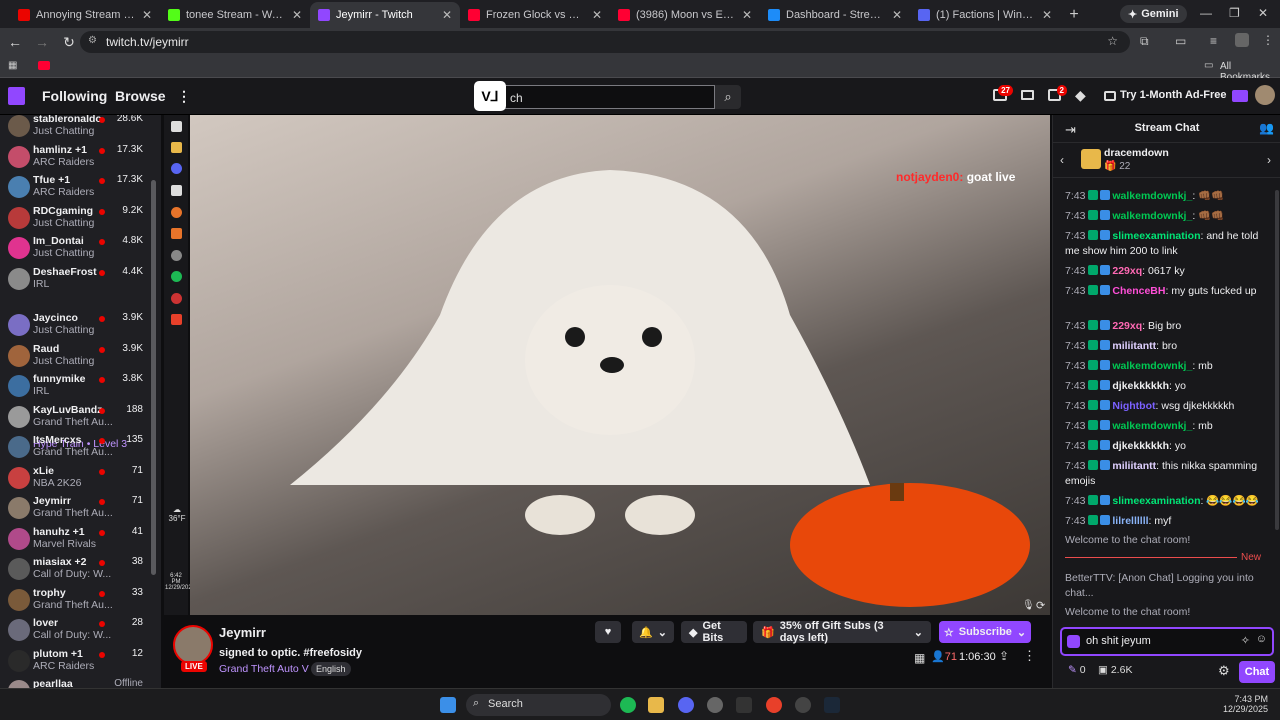 The image size is (1280, 720). What do you see at coordinates (242, 632) in the screenshot?
I see `streamer-name: Jeymirr` at bounding box center [242, 632].